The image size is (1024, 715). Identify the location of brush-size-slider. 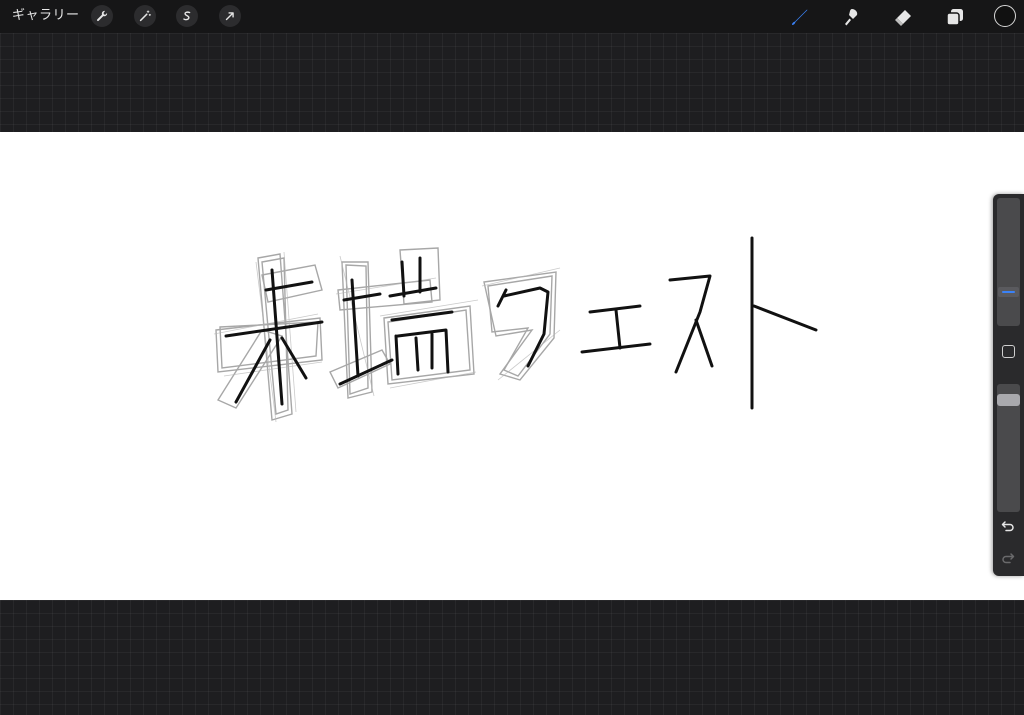
(1008, 262).